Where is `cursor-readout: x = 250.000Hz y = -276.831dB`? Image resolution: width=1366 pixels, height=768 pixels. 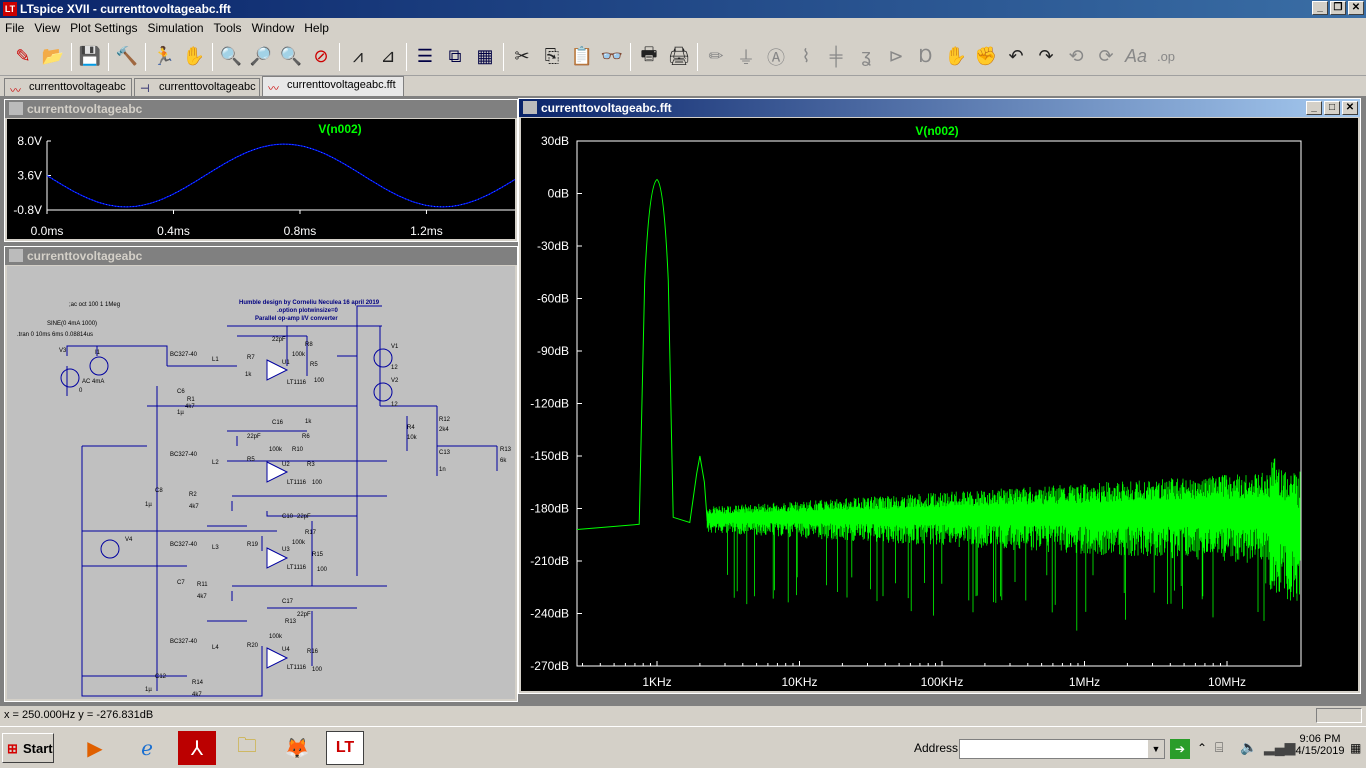 cursor-readout: x = 250.000Hz y = -276.831dB is located at coordinates (79, 715).